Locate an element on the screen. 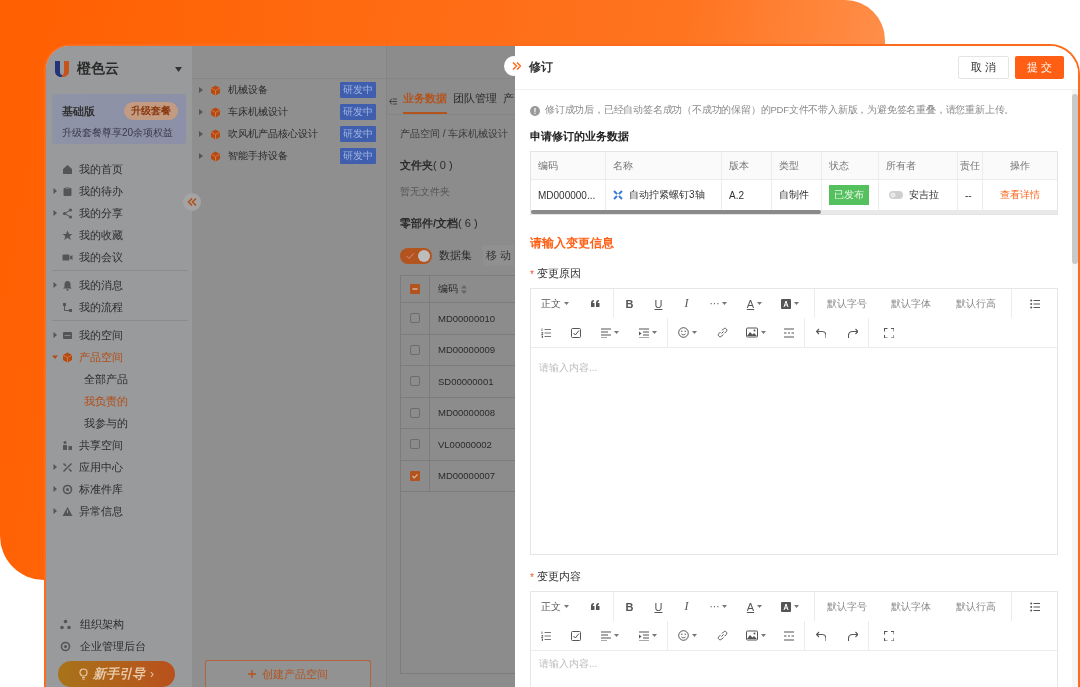 The height and width of the screenshot is (687, 1080). tab: 产 is located at coordinates (508, 102).